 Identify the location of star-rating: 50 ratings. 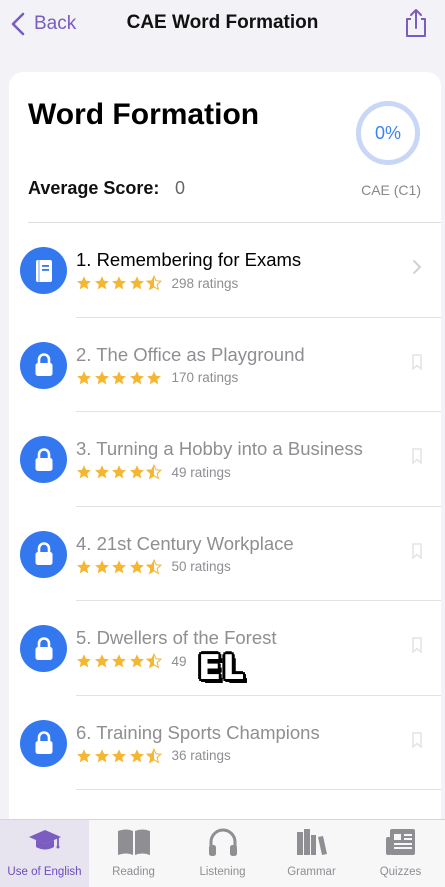
(153, 566).